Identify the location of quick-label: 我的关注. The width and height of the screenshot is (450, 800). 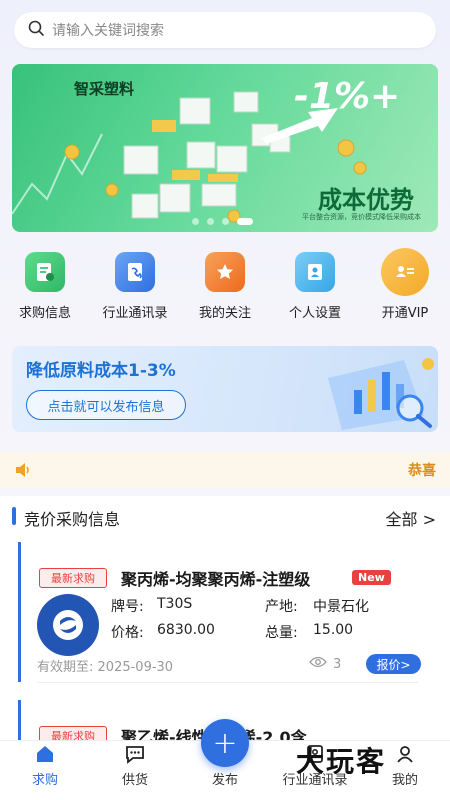
(224, 313).